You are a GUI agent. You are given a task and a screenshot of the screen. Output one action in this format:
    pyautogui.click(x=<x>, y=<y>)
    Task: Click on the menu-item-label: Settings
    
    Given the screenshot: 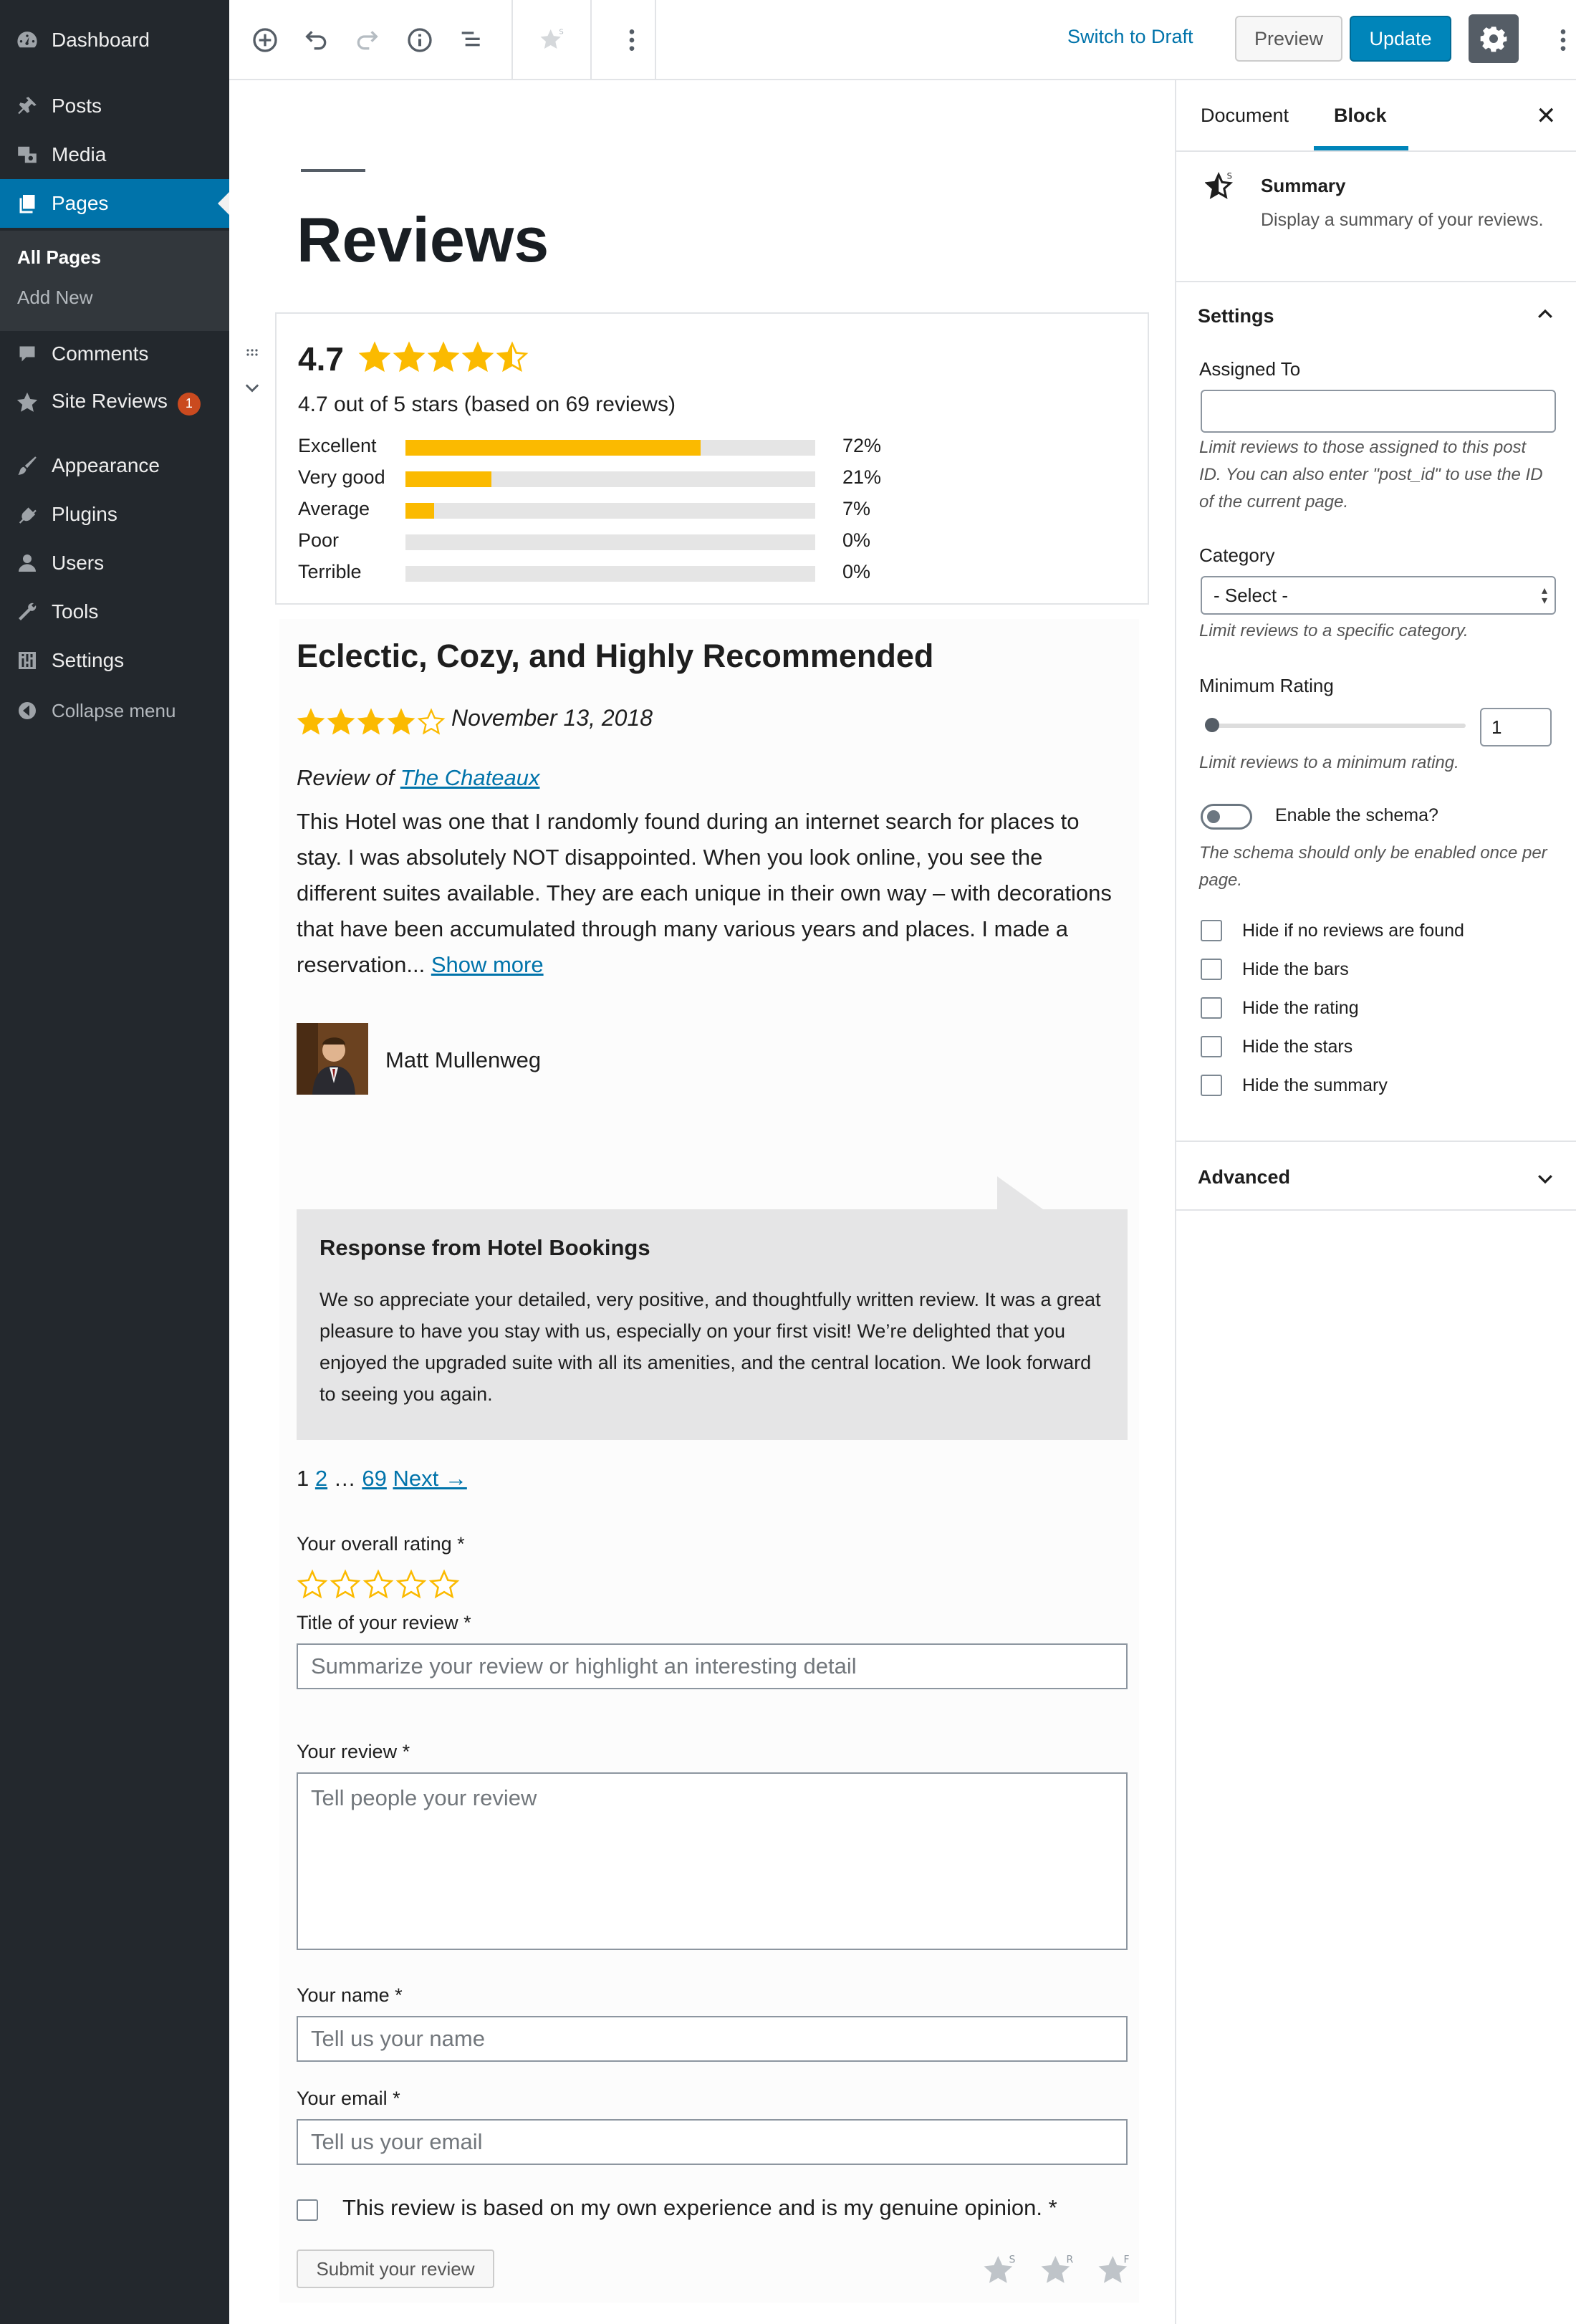 What is the action you would take?
    pyautogui.click(x=88, y=660)
    